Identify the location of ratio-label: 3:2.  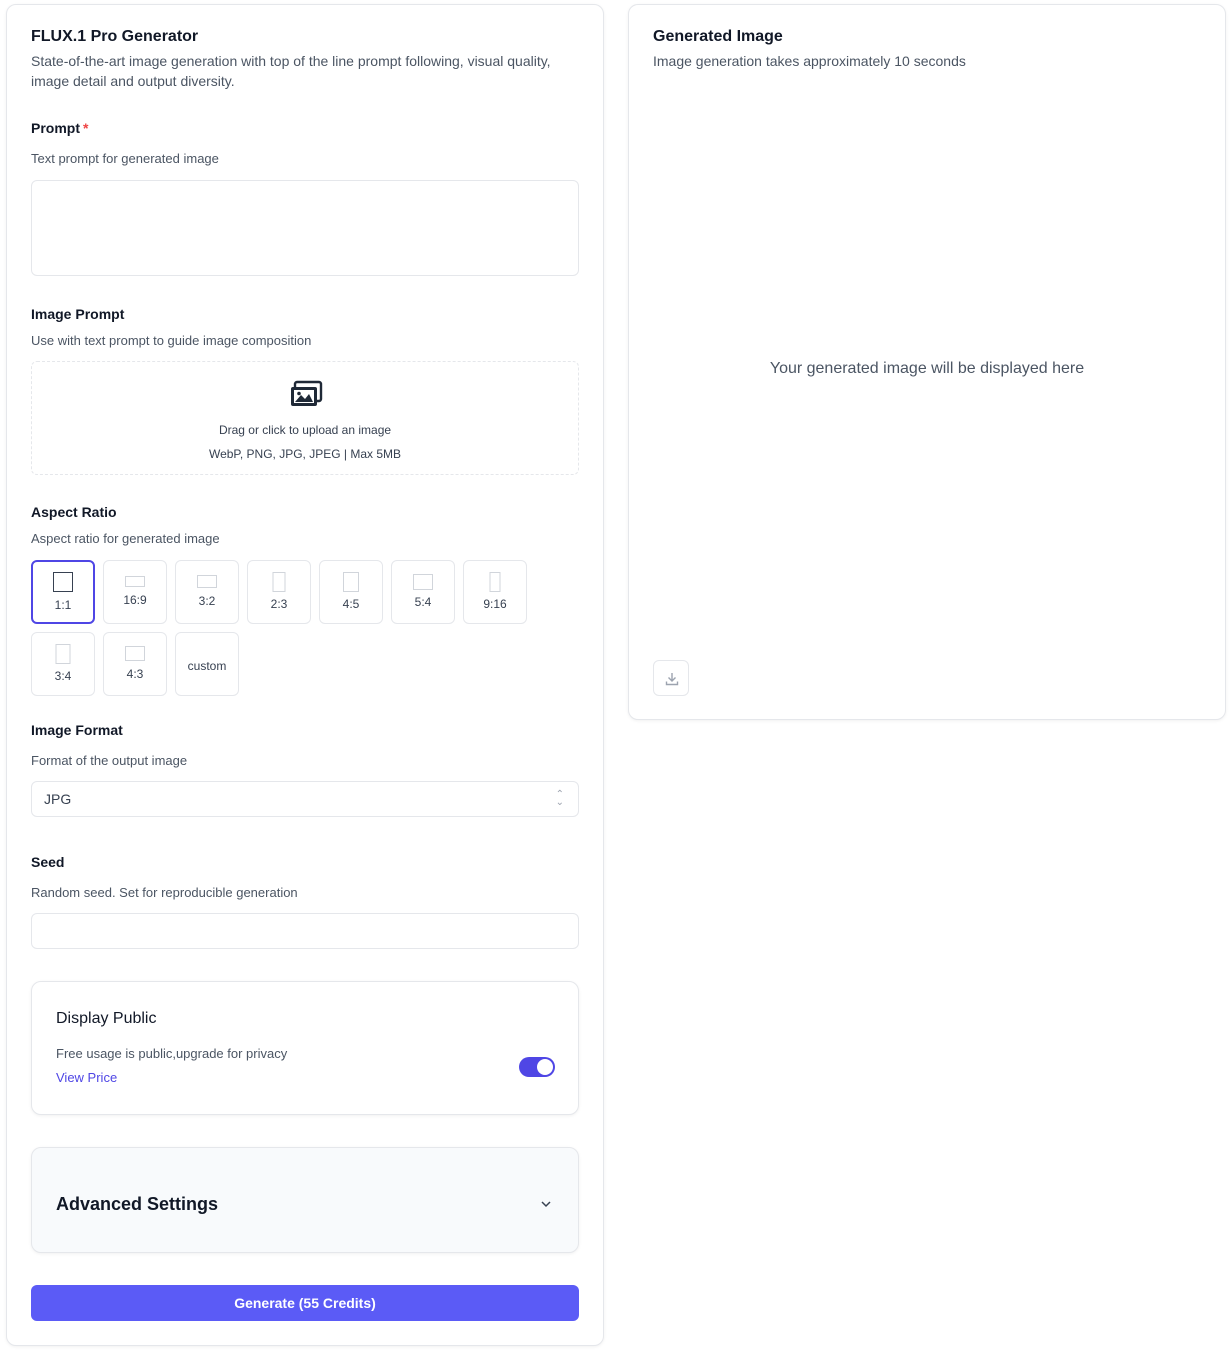
(207, 601).